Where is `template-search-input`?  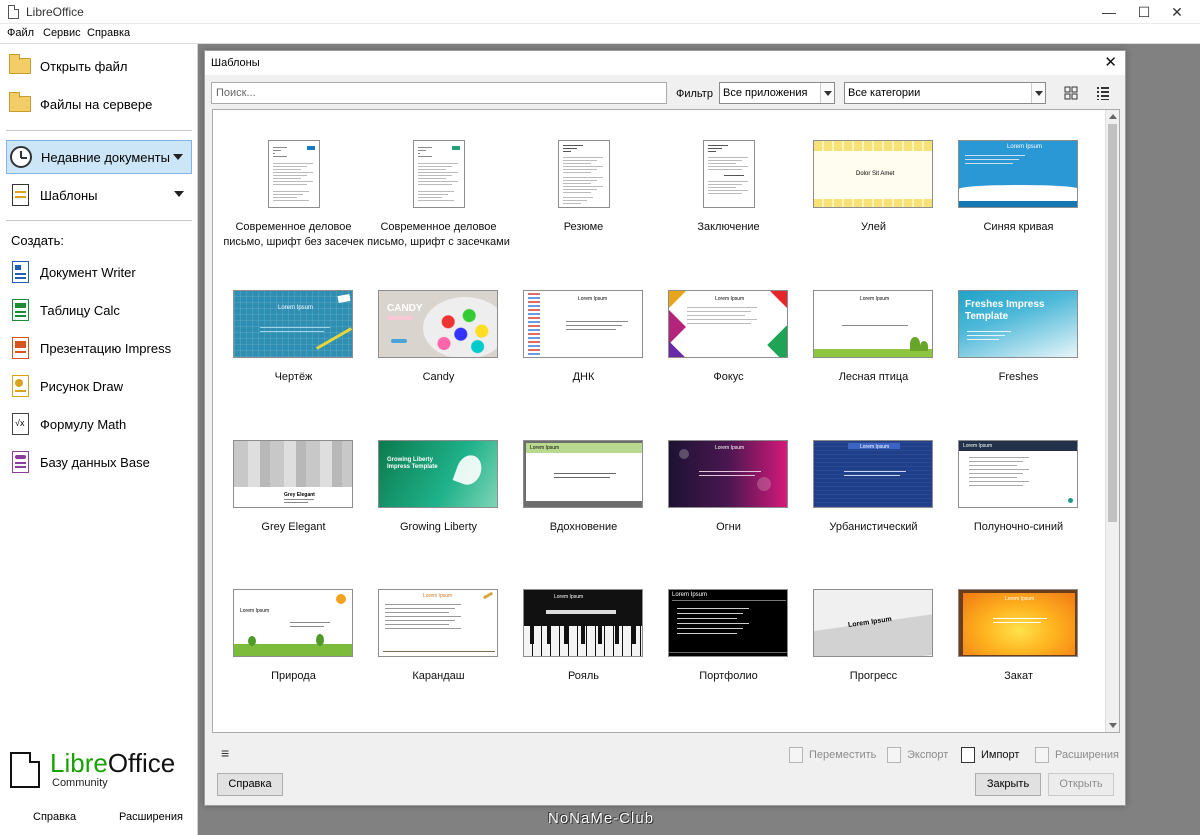
template-search-input is located at coordinates (439, 93).